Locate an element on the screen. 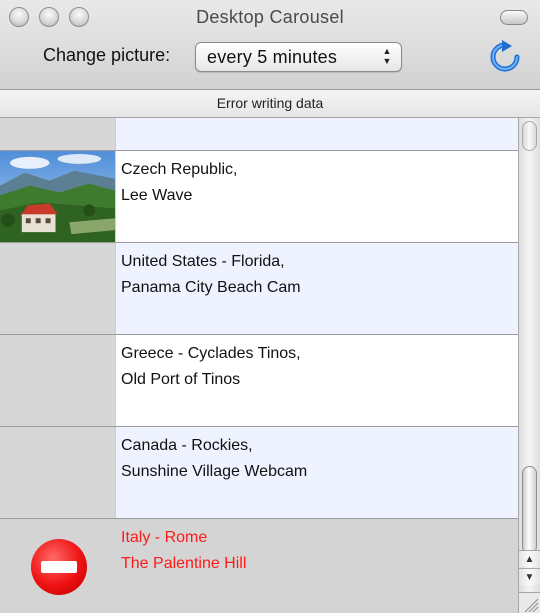 The image size is (540, 613). webcam-name: Sunshine Village Webcam is located at coordinates (214, 471).